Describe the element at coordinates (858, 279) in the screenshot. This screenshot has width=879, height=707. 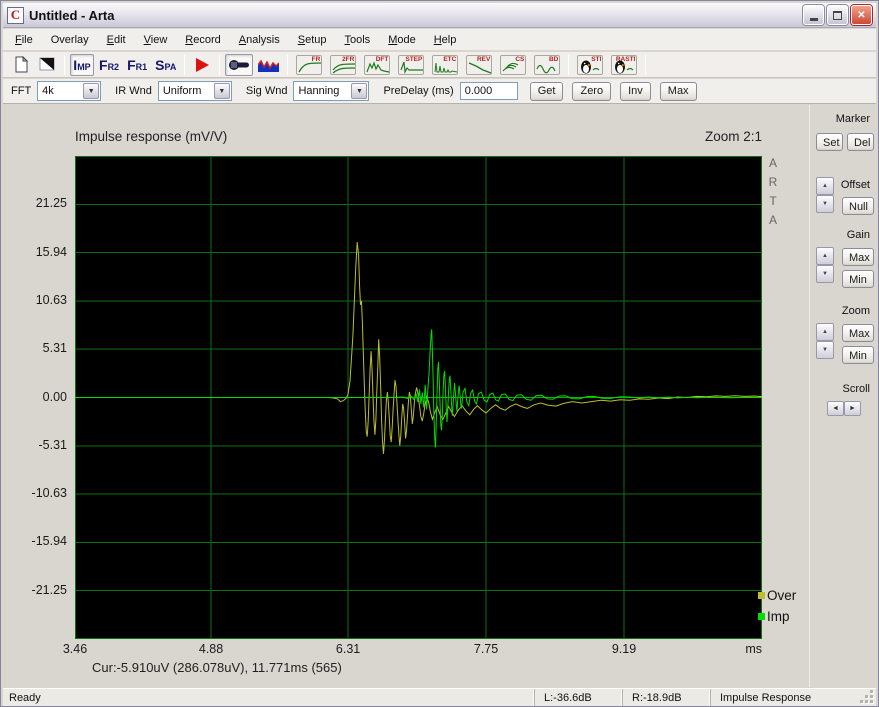
I see `gain-min-button: Min` at that location.